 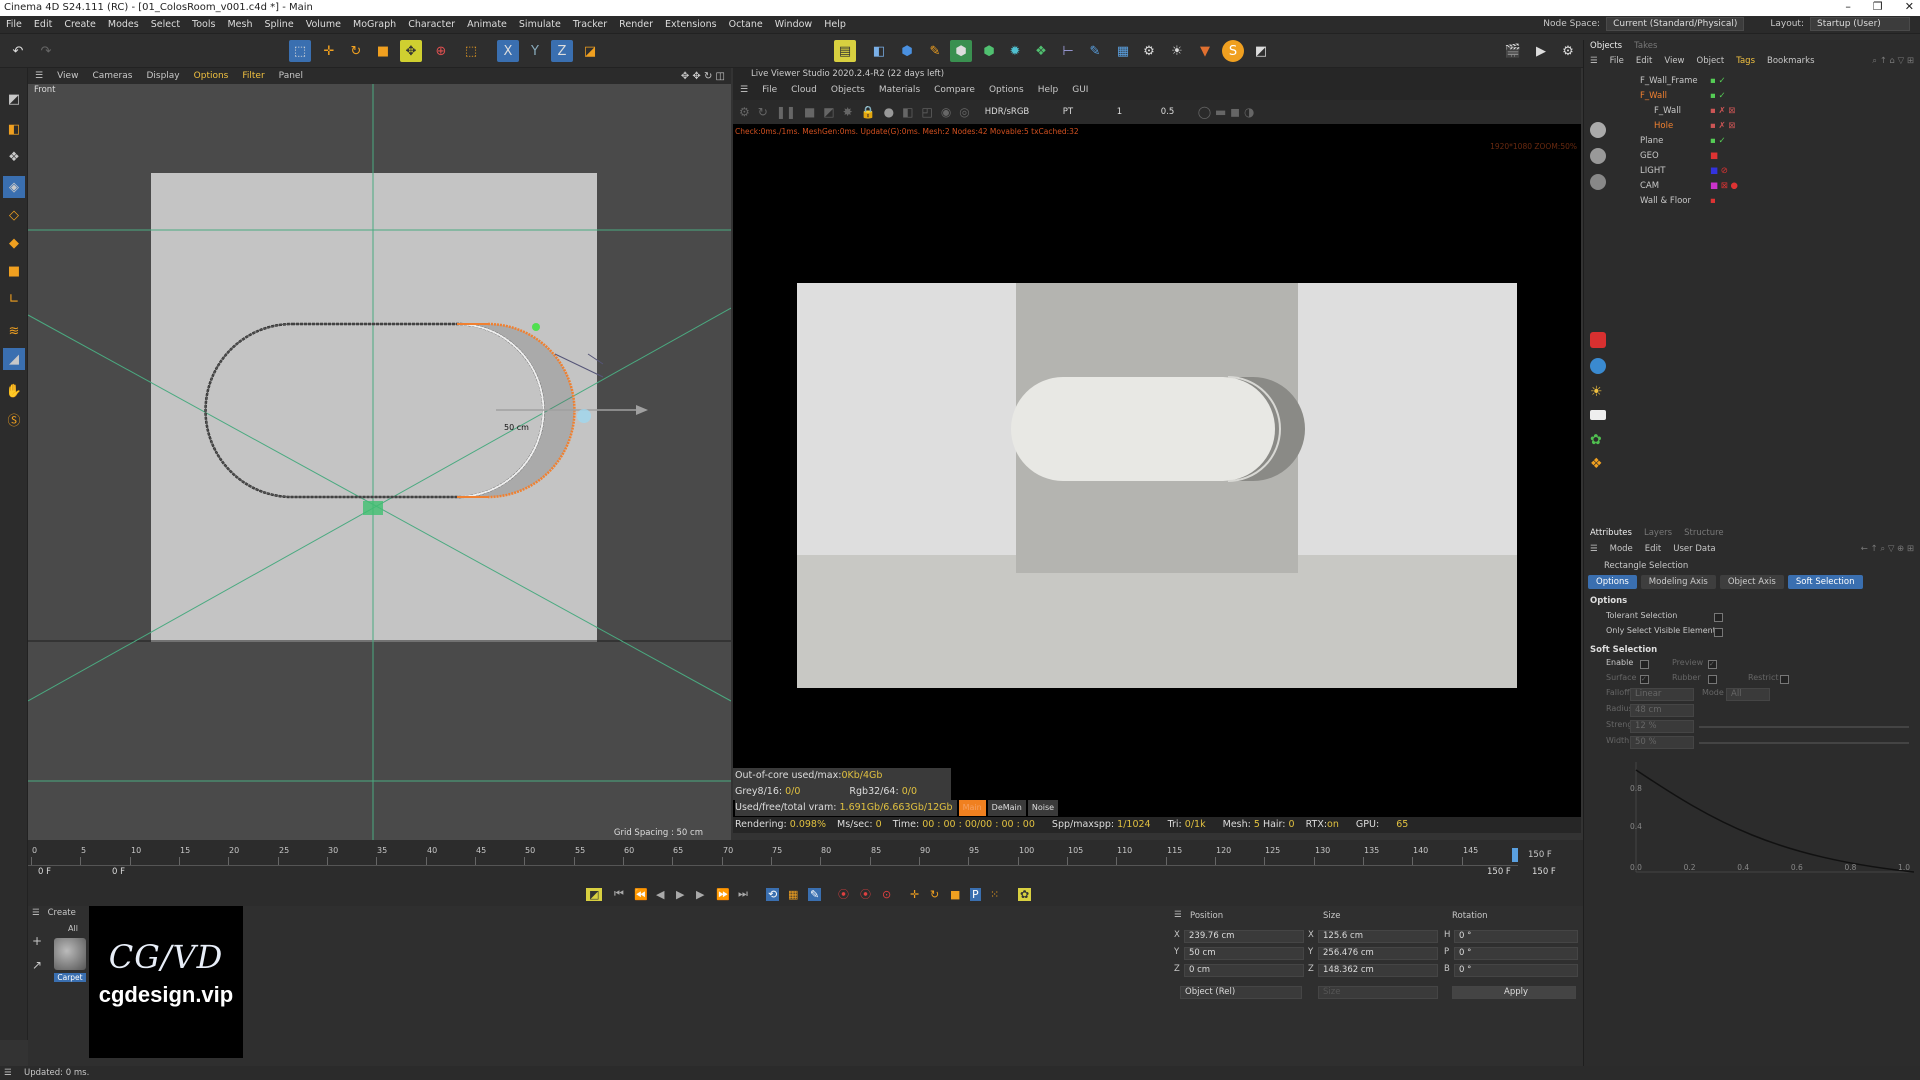 What do you see at coordinates (1766, 111) in the screenshot?
I see `object-row-f-wall-child: F_Wall ▪ ✗ ⊠` at bounding box center [1766, 111].